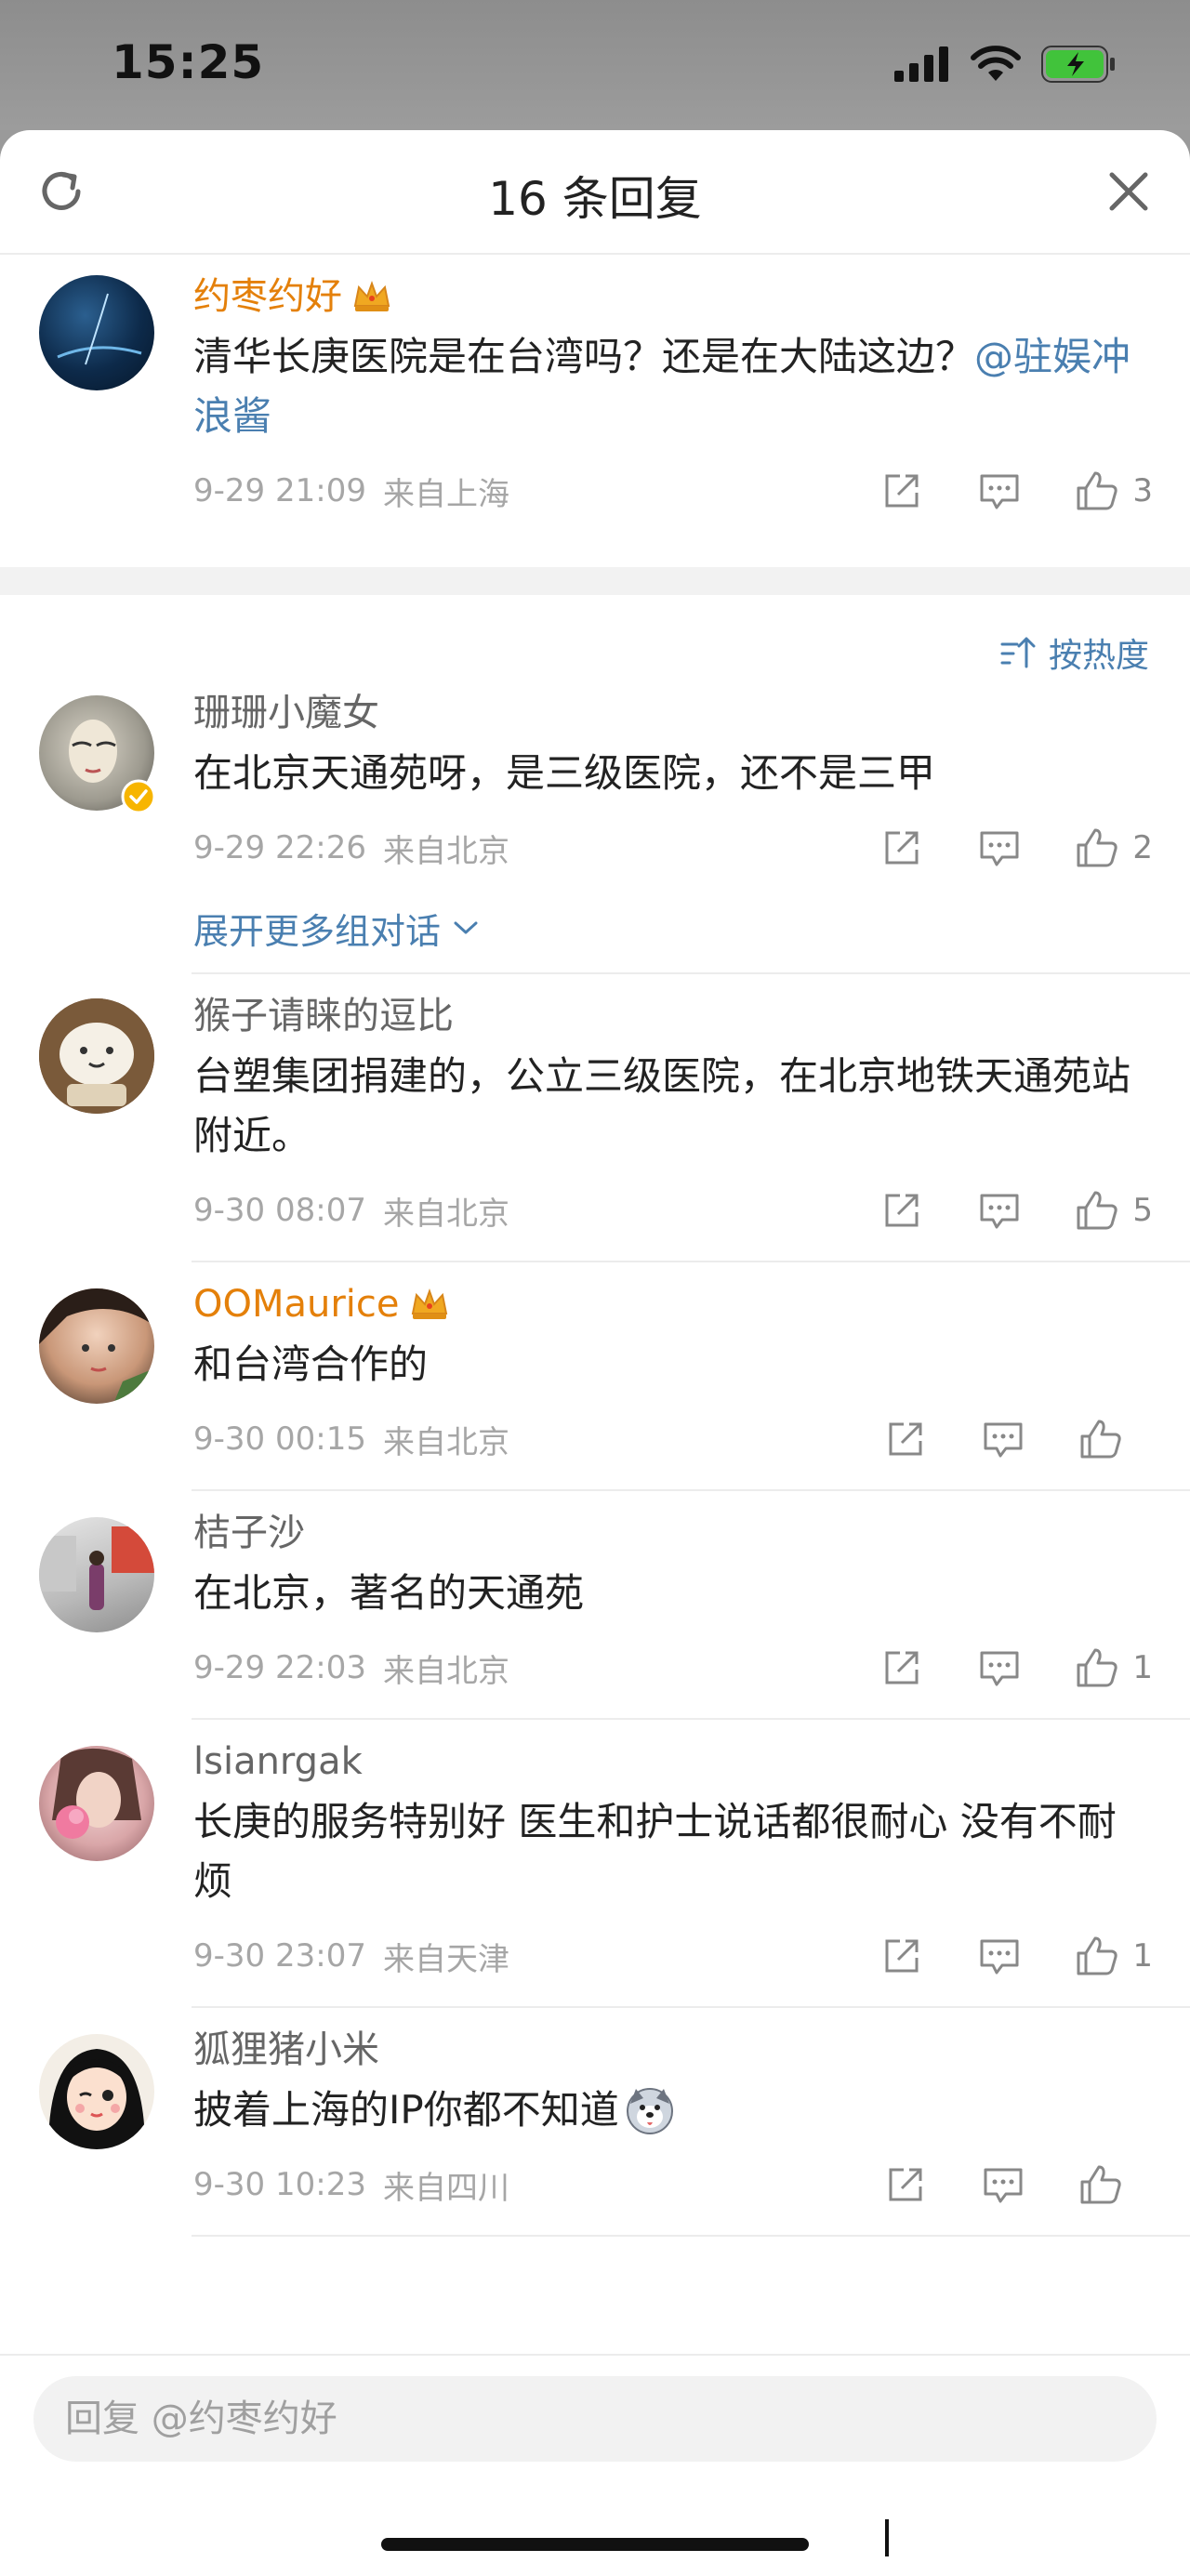 This screenshot has height=2576, width=1190. I want to click on comment-actions, so click(997, 1439).